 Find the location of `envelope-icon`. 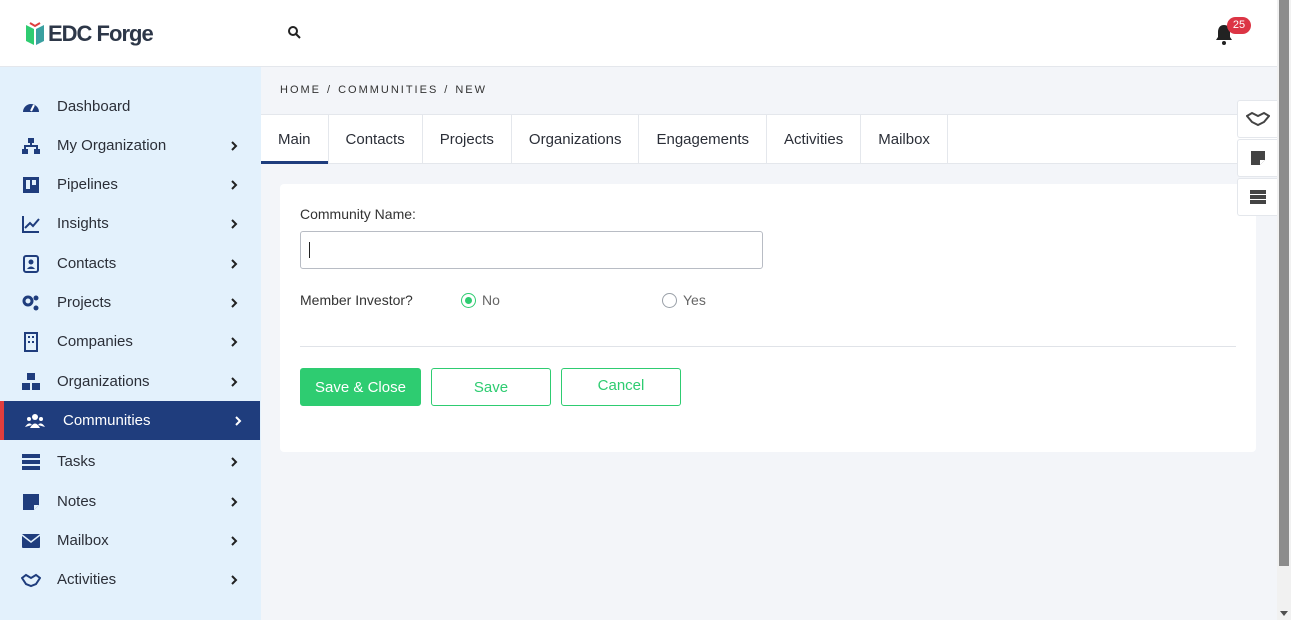

envelope-icon is located at coordinates (31, 540).